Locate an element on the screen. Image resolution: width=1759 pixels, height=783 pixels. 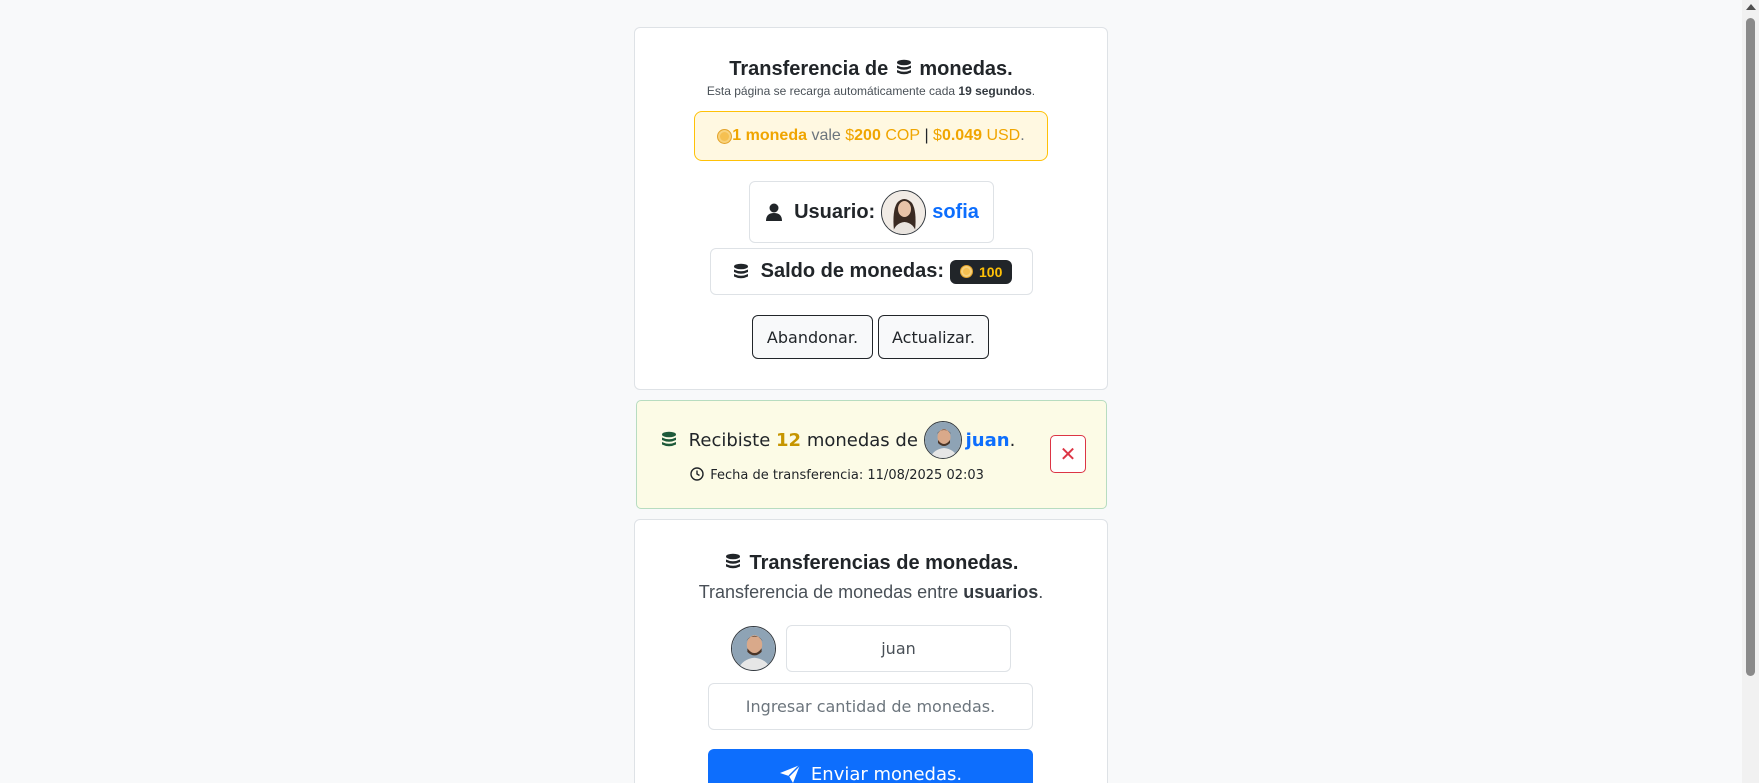
exchange-rate-box: 1 moneda vale $200 COP | $0.049 USD. is located at coordinates (871, 136).